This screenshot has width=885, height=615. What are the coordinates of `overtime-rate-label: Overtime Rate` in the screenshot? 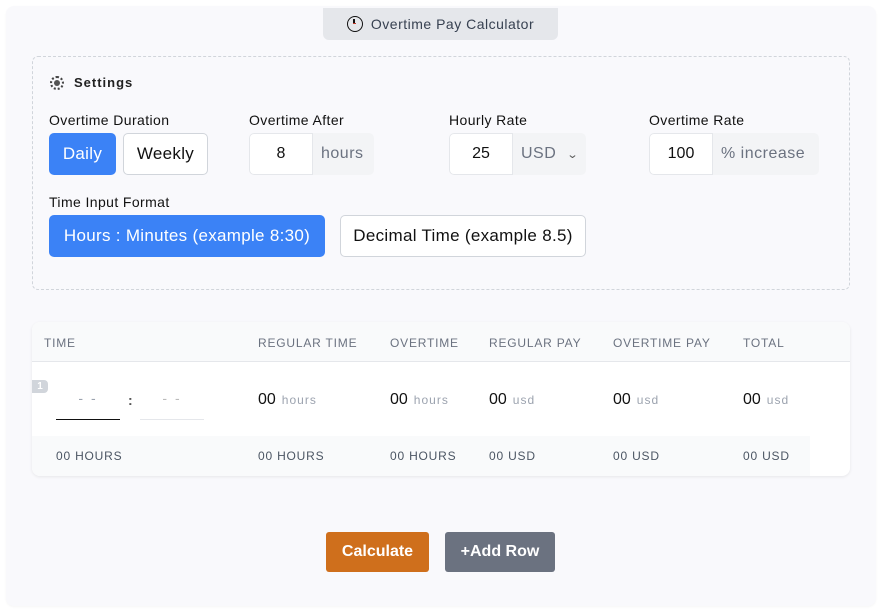 It's located at (697, 120).